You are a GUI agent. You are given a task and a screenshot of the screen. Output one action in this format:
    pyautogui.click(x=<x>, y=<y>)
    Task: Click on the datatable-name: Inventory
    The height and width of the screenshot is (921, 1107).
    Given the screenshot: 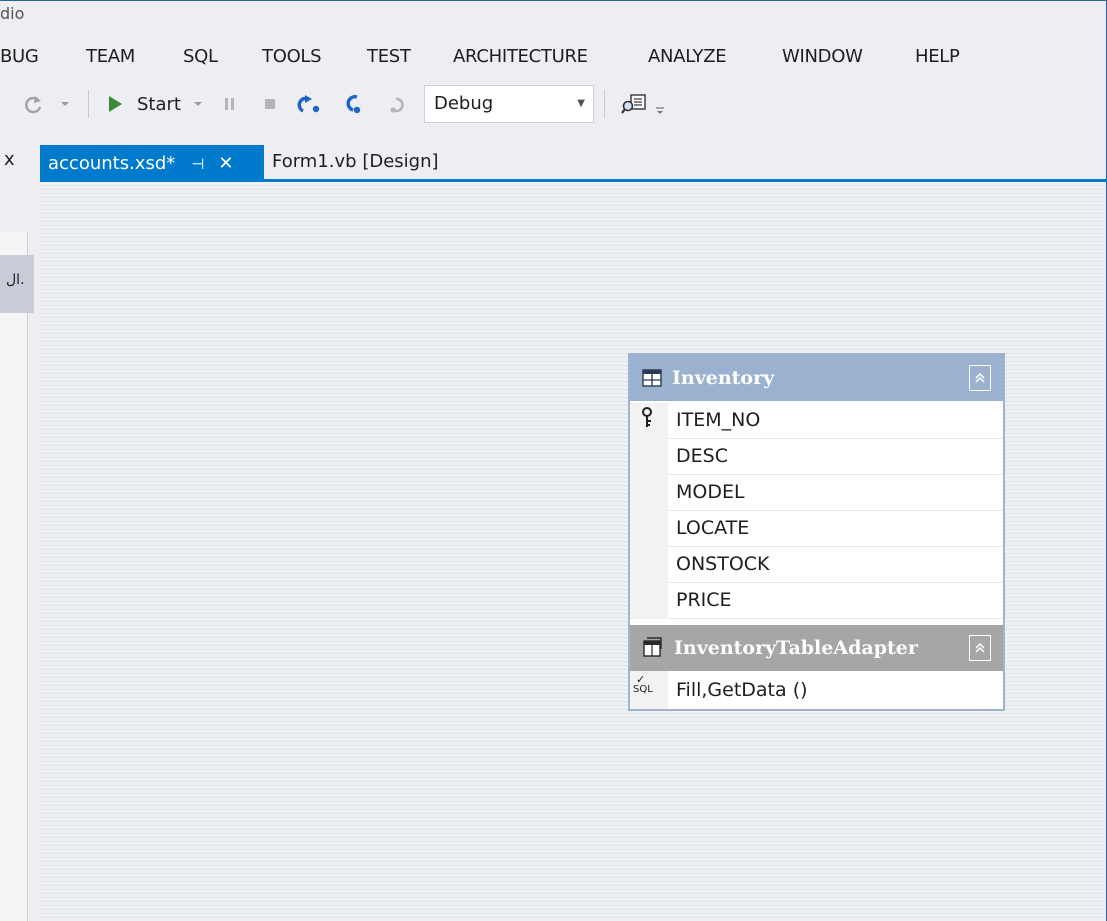 What is the action you would take?
    pyautogui.click(x=723, y=378)
    